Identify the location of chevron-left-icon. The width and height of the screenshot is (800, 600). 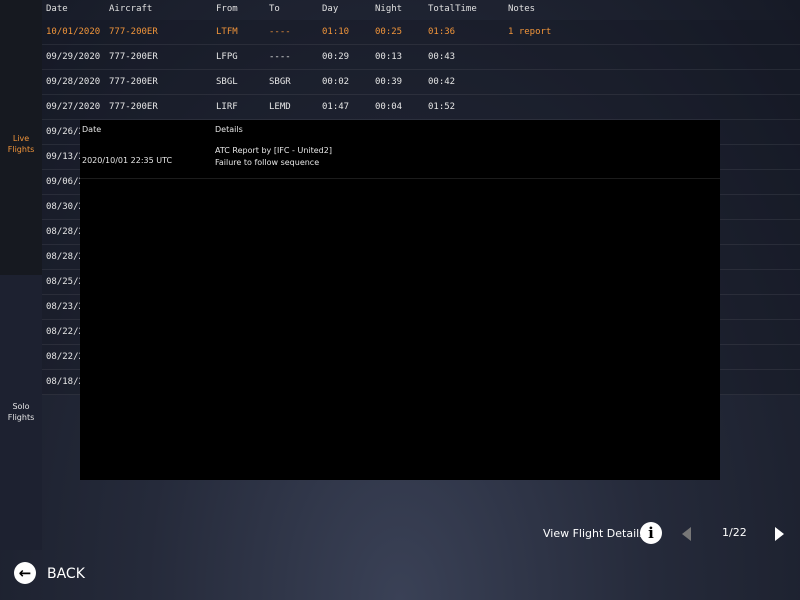
(686, 534).